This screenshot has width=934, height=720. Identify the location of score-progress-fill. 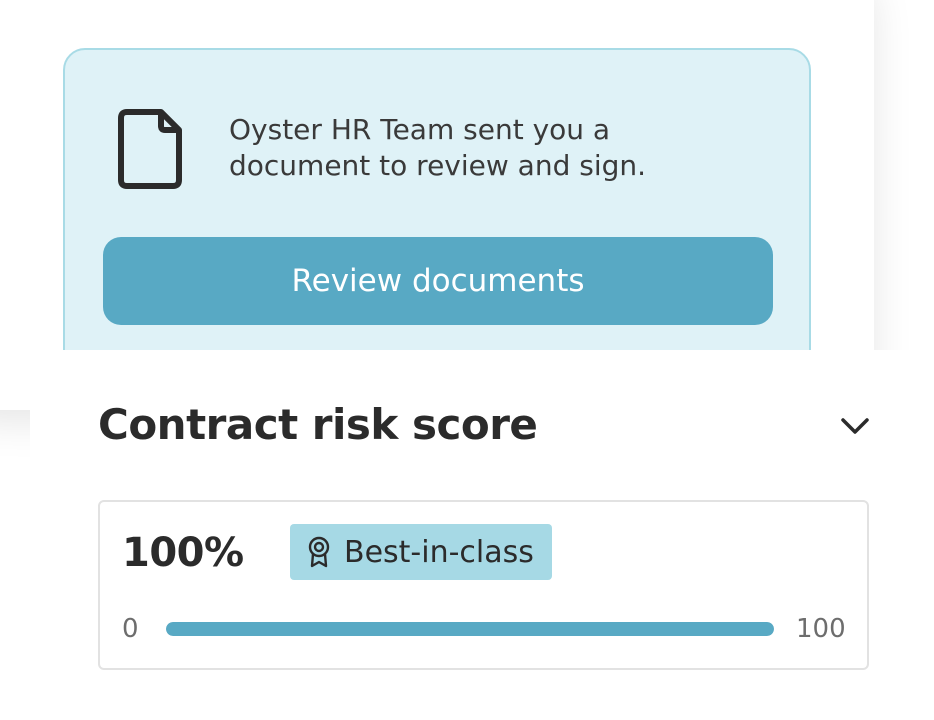
(470, 629).